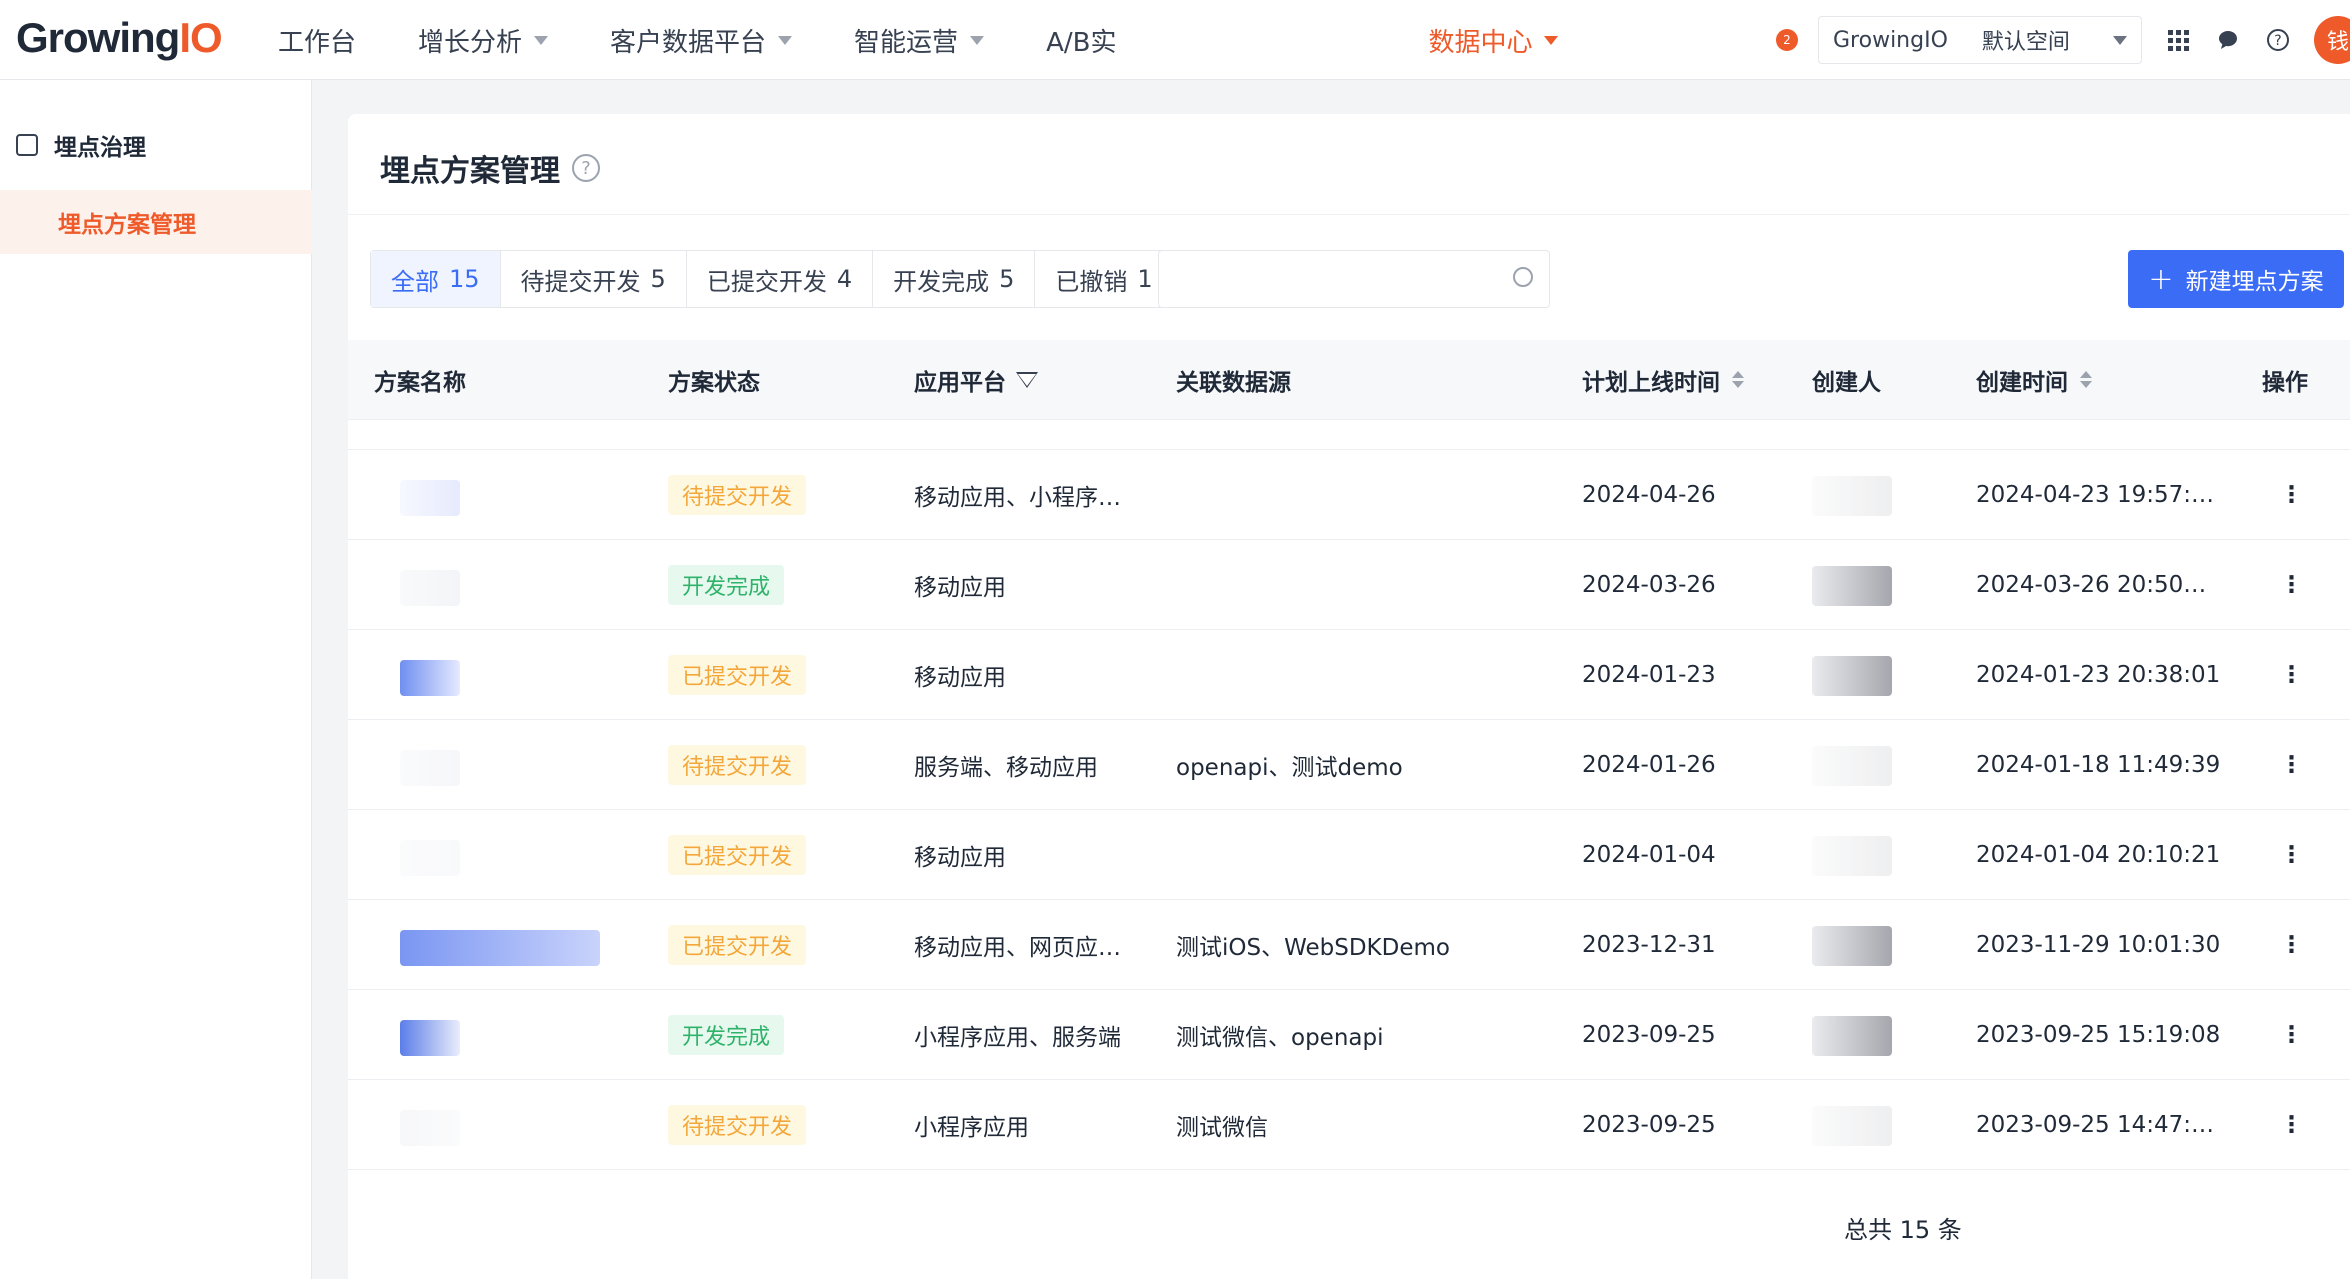 The image size is (2350, 1279). What do you see at coordinates (420, 382) in the screenshot?
I see `col-header-name: 方案名称` at bounding box center [420, 382].